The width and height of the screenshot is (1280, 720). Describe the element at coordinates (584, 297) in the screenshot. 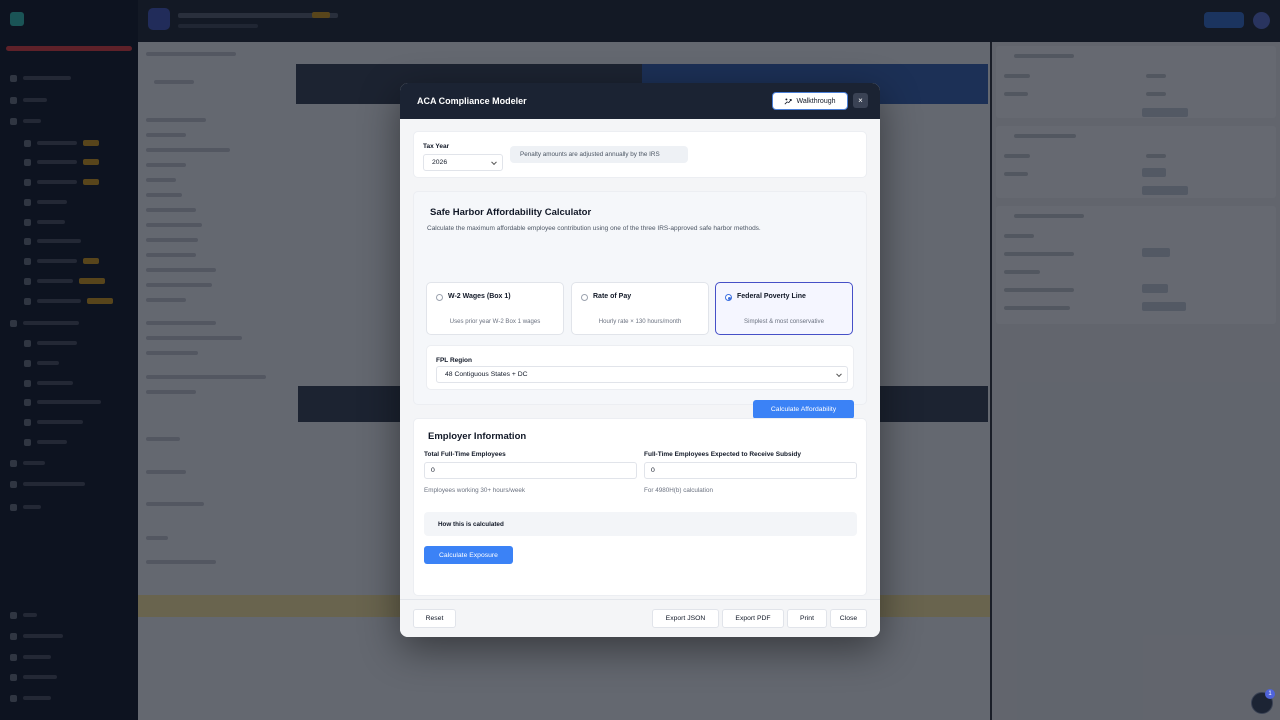

I see `radio-rate-of-pay` at that location.